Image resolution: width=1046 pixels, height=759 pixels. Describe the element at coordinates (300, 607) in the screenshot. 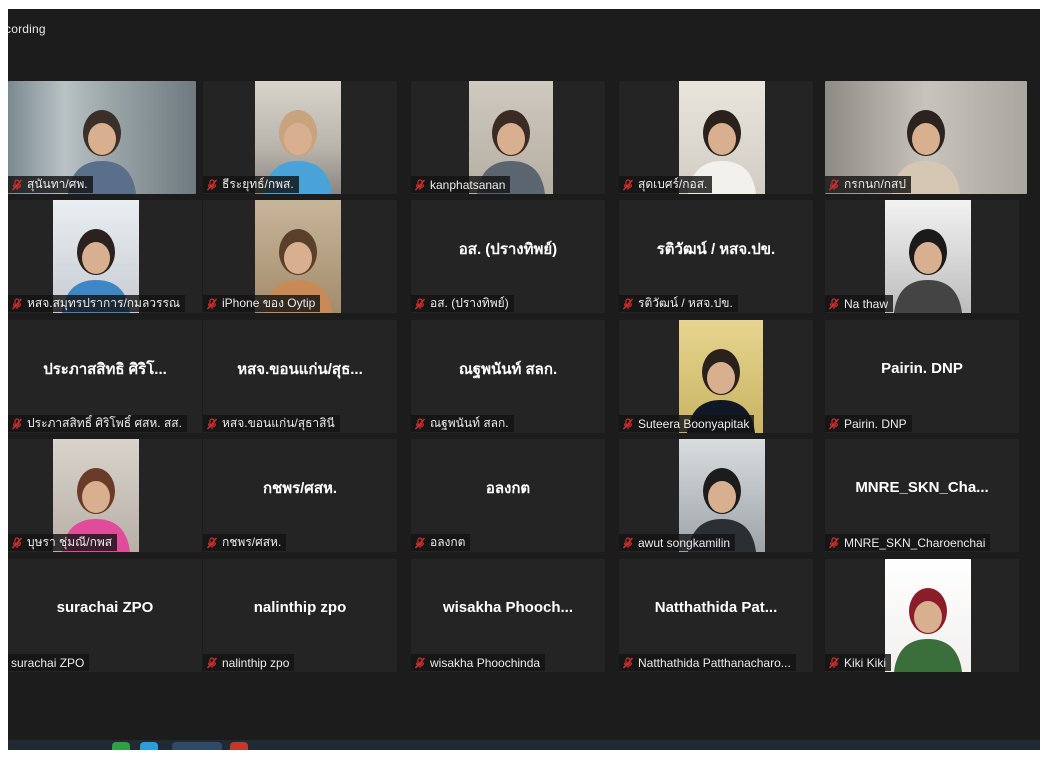

I see `participant-display-name: nalinthip zpo` at that location.